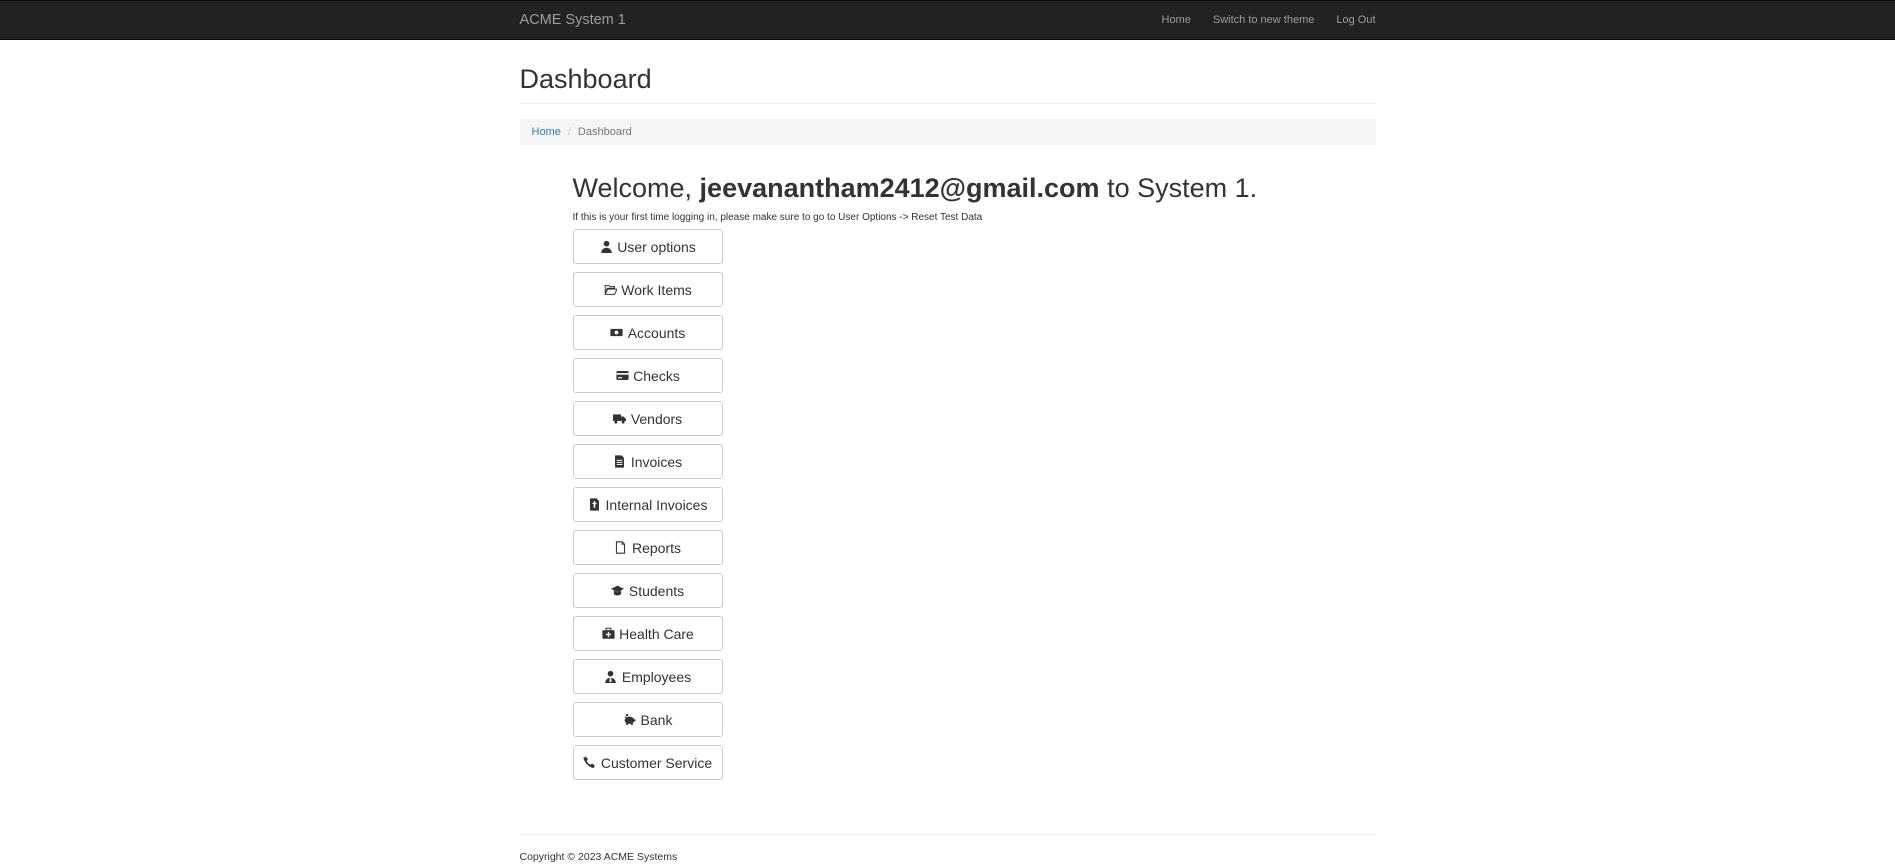  What do you see at coordinates (1264, 20) in the screenshot?
I see `nav-switch-theme-link: Switch to new theme` at bounding box center [1264, 20].